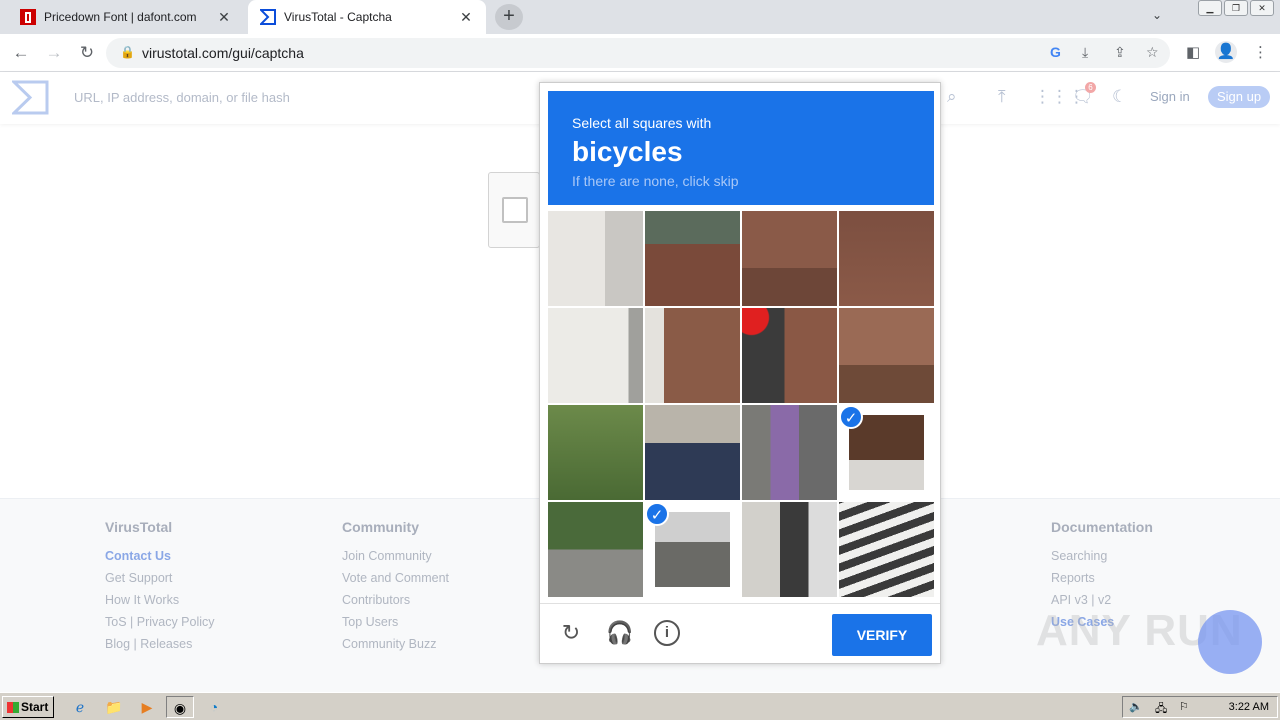  Describe the element at coordinates (1102, 582) in the screenshot. I see `footer-link: Reports` at that location.